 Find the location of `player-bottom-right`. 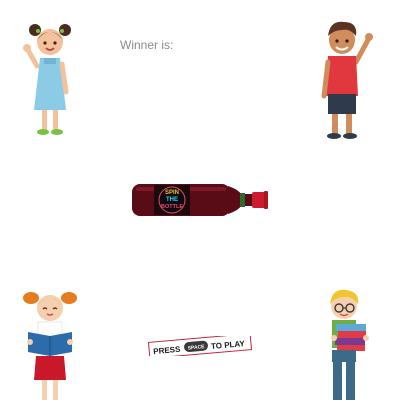

player-bottom-right is located at coordinates (349, 344).